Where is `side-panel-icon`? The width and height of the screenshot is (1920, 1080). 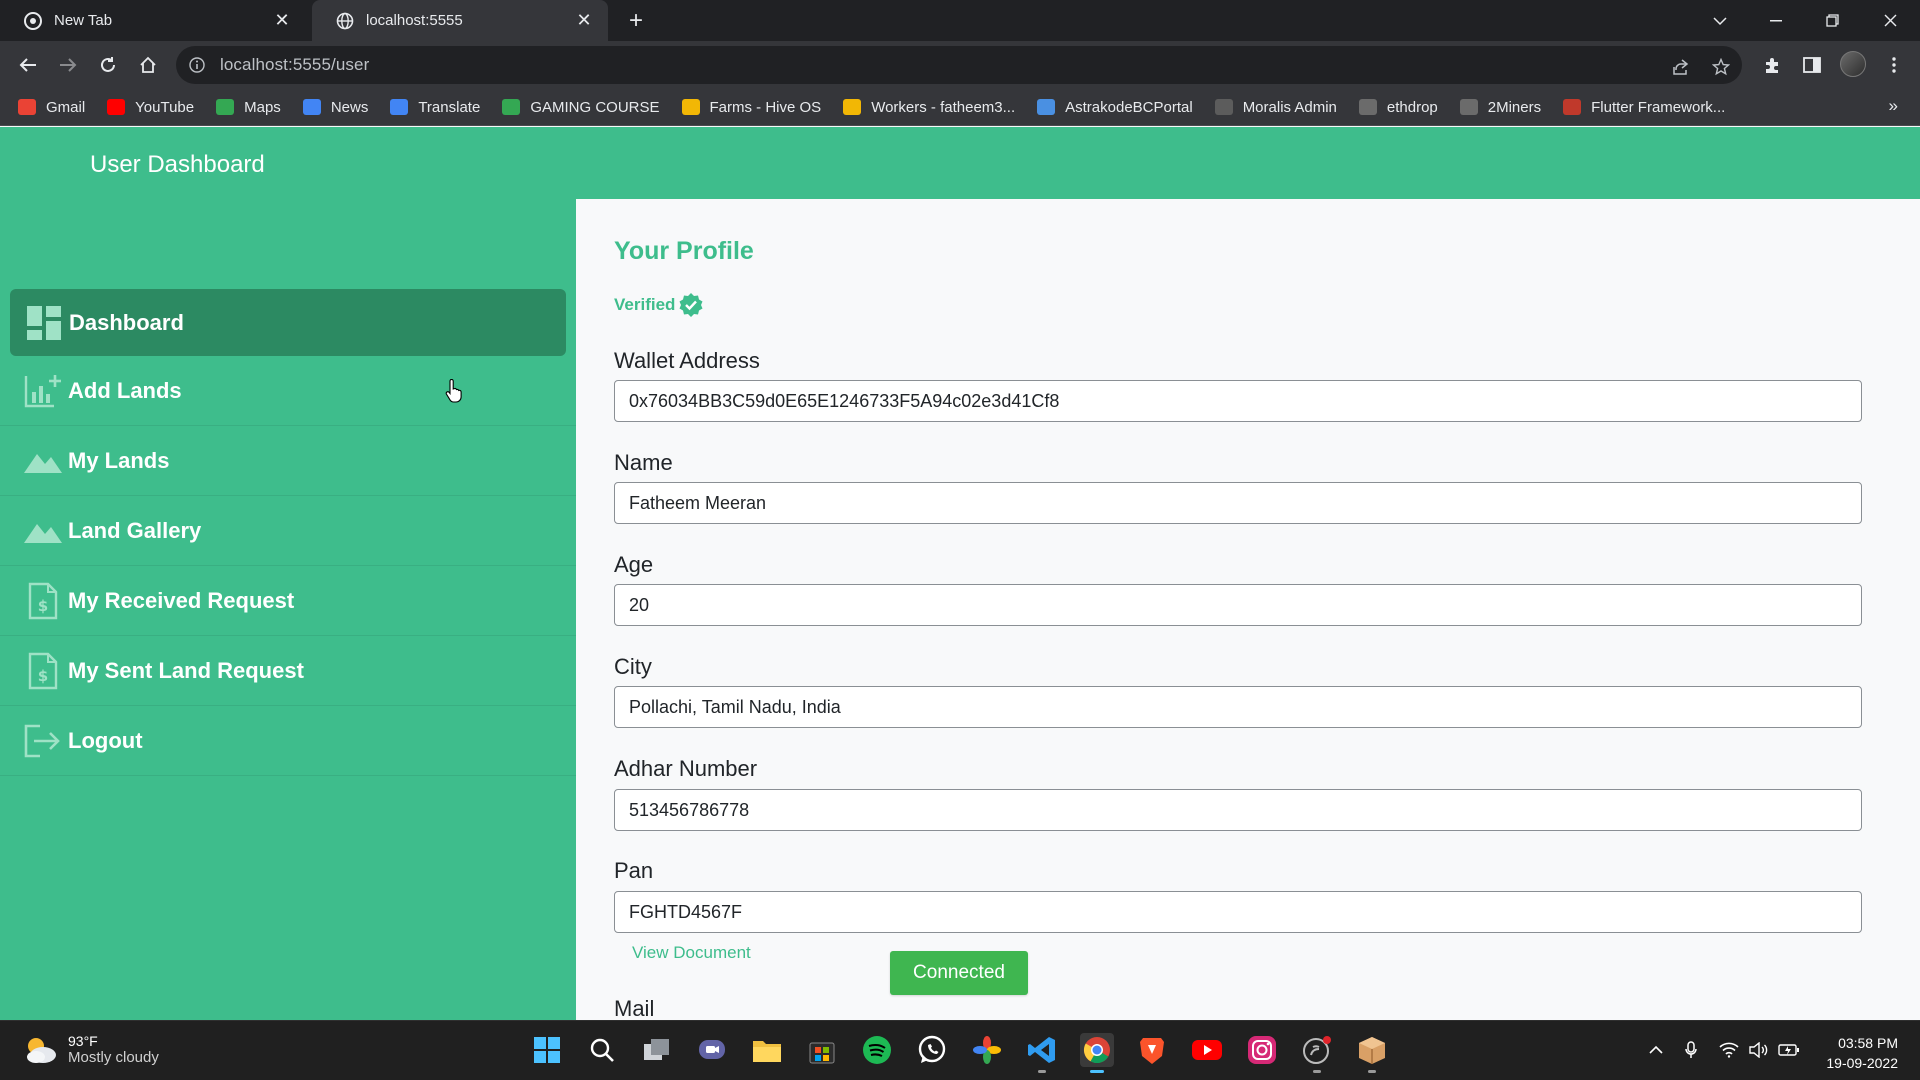 side-panel-icon is located at coordinates (1812, 65).